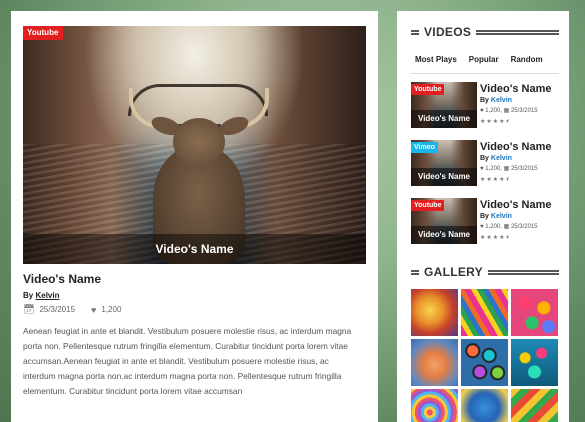 The image size is (585, 422). What do you see at coordinates (485, 272) in the screenshot?
I see `gallery-heading: GALLERY` at bounding box center [485, 272].